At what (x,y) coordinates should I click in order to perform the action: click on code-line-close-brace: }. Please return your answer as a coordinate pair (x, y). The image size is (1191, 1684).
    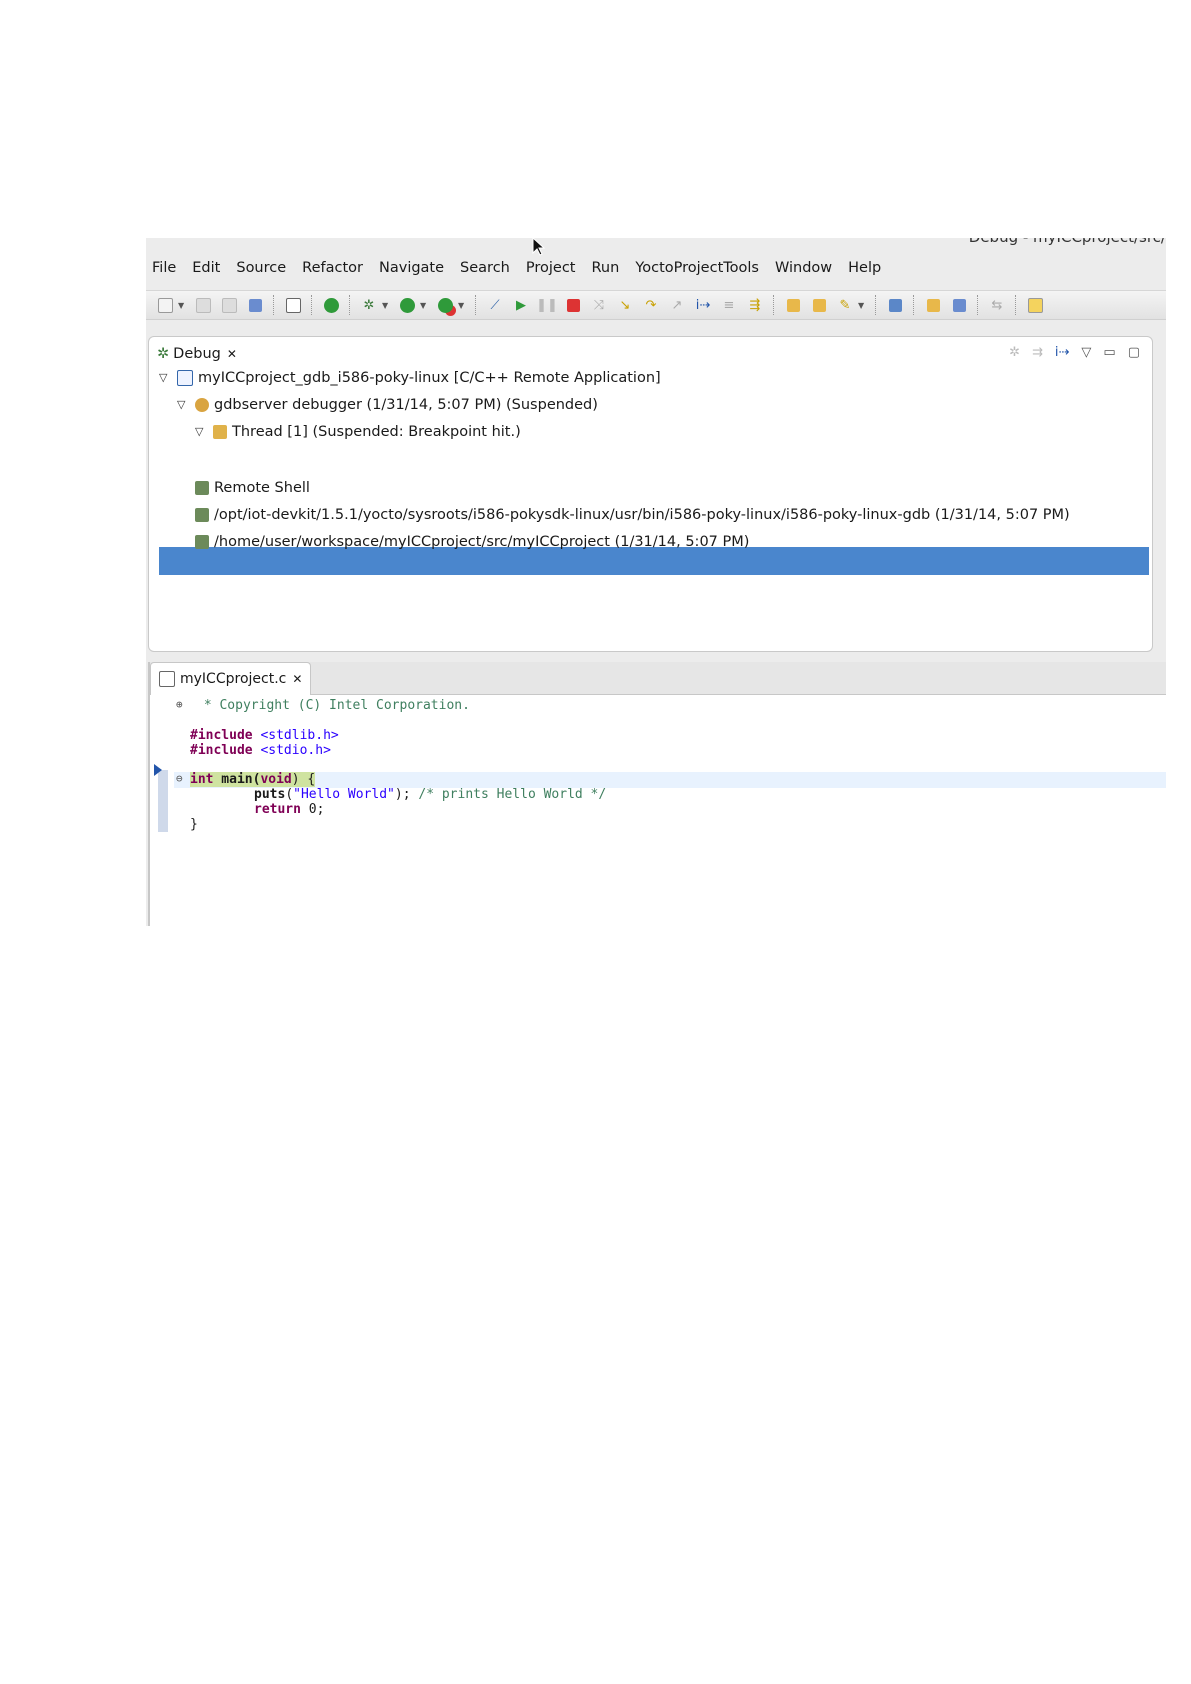
    Looking at the image, I should click on (194, 824).